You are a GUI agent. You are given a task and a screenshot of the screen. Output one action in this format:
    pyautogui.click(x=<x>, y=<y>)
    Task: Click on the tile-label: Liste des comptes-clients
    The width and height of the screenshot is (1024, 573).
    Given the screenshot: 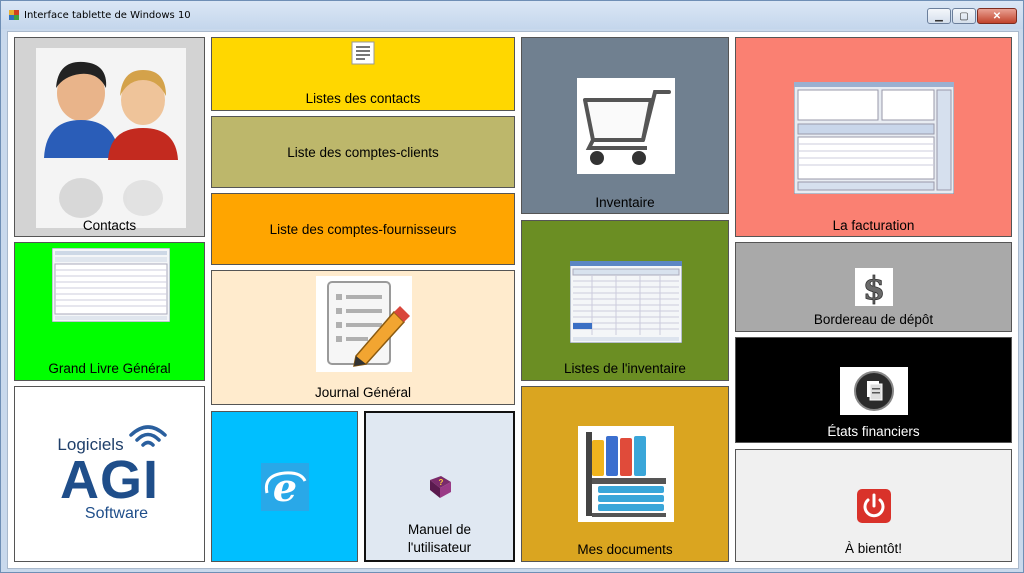 What is the action you would take?
    pyautogui.click(x=363, y=152)
    